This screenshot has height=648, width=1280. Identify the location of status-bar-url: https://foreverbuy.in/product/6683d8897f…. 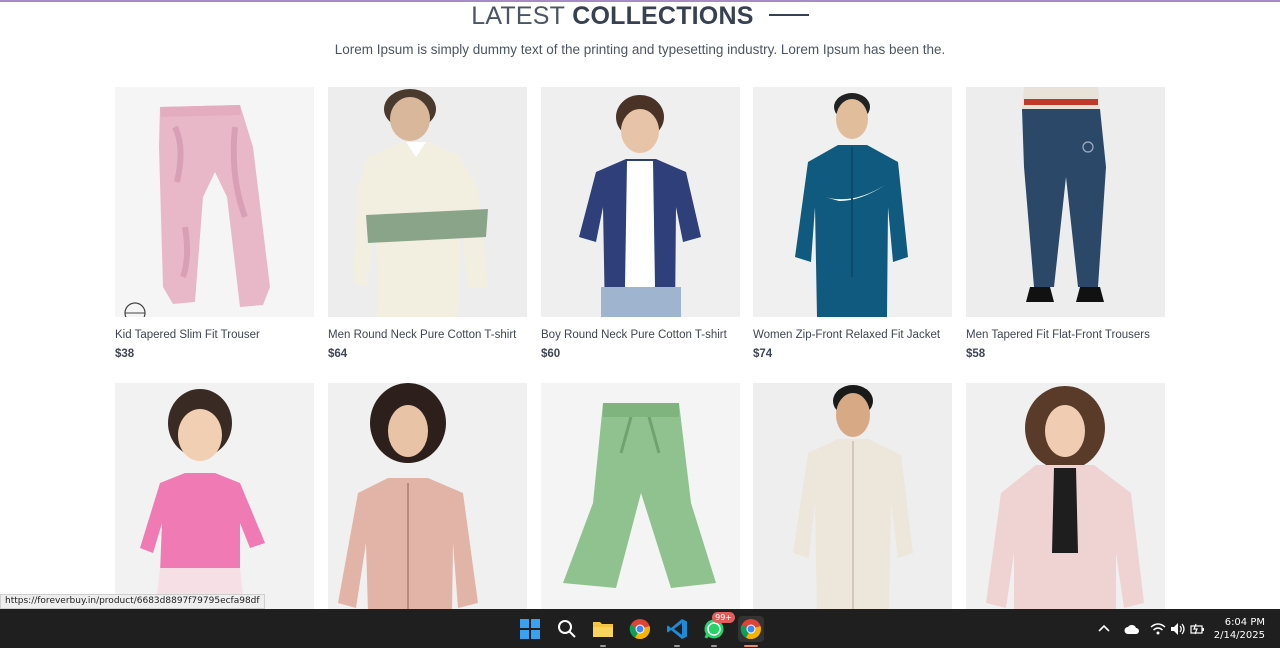
(132, 601).